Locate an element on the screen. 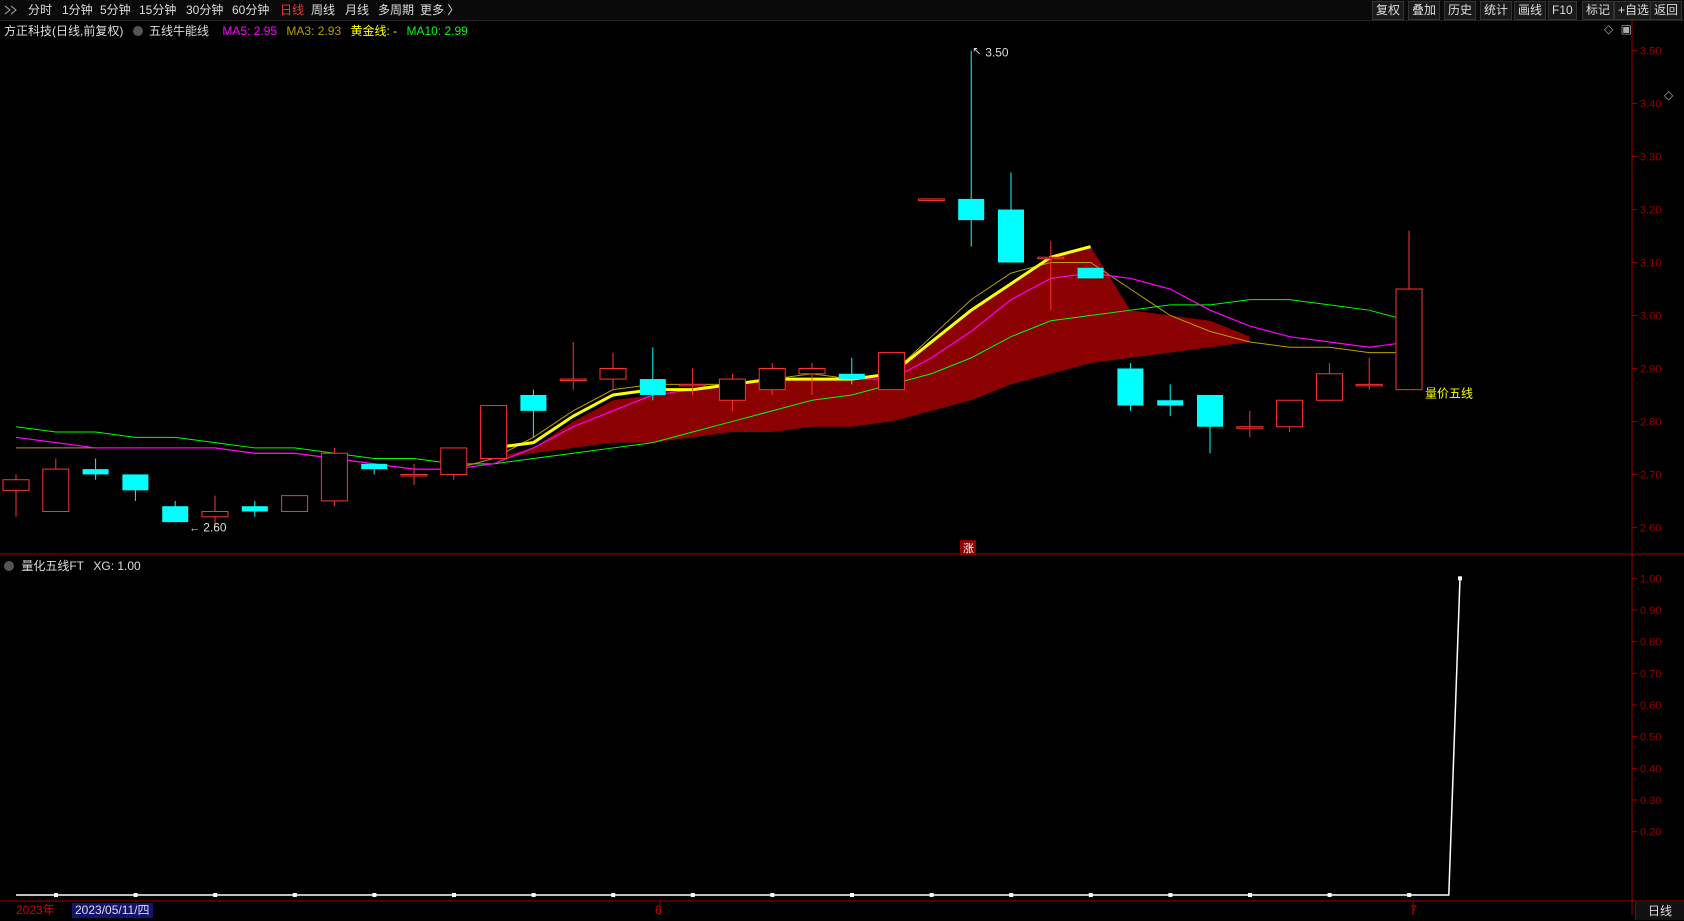  sub-y-tick-label-7: 0.30 is located at coordinates (1650, 801).